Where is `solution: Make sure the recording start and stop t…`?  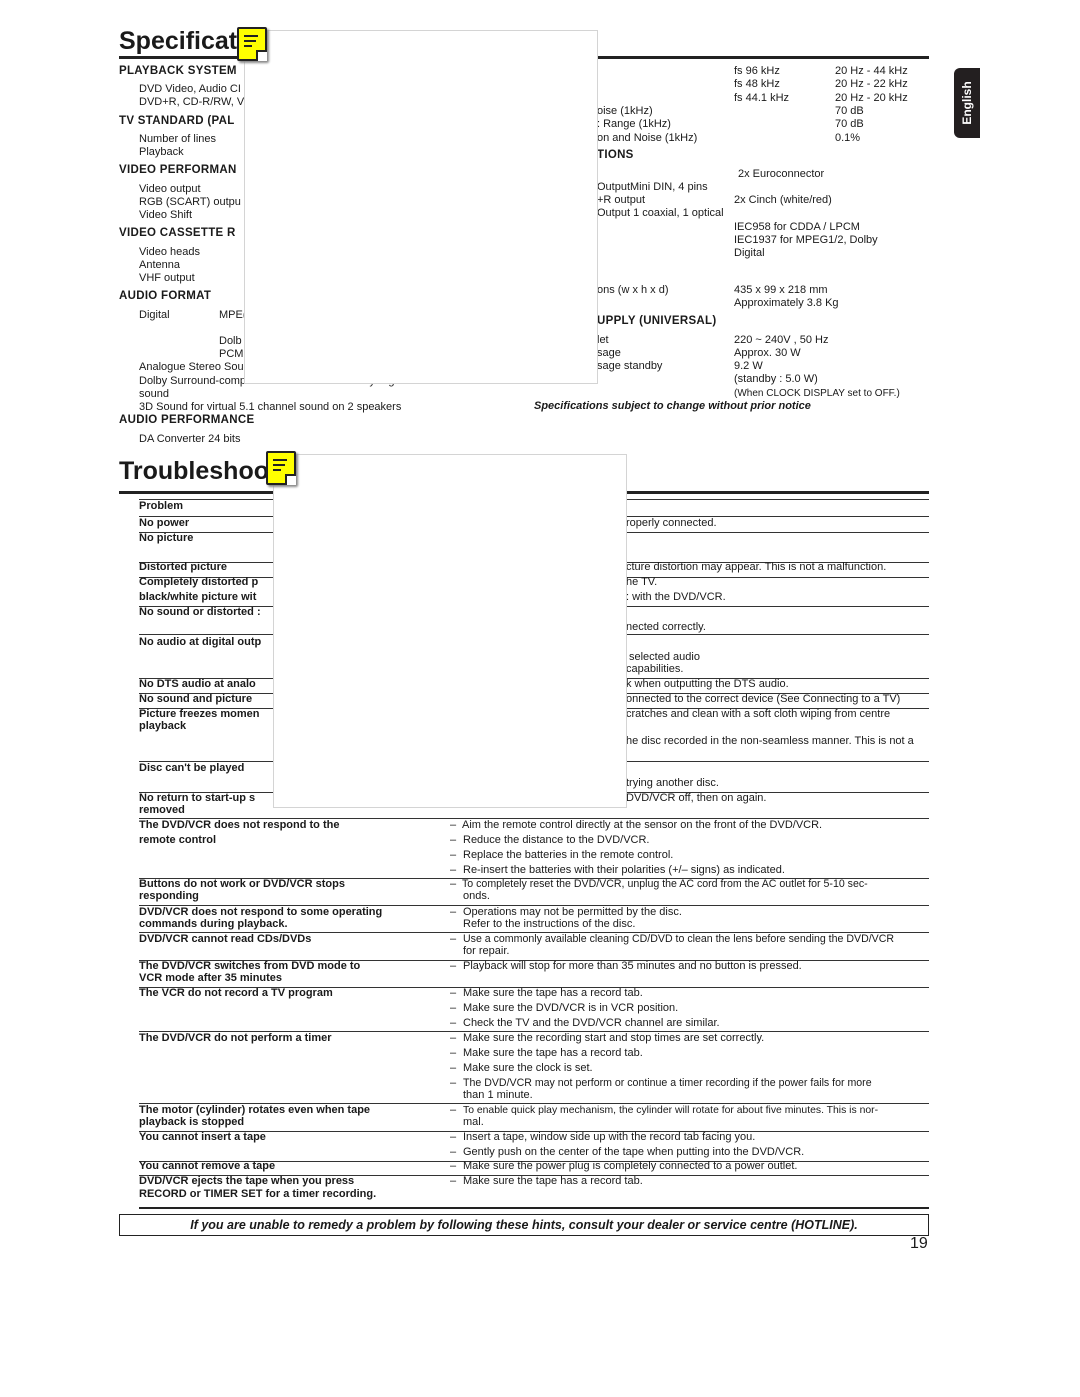 solution: Make sure the recording start and stop t… is located at coordinates (614, 1038).